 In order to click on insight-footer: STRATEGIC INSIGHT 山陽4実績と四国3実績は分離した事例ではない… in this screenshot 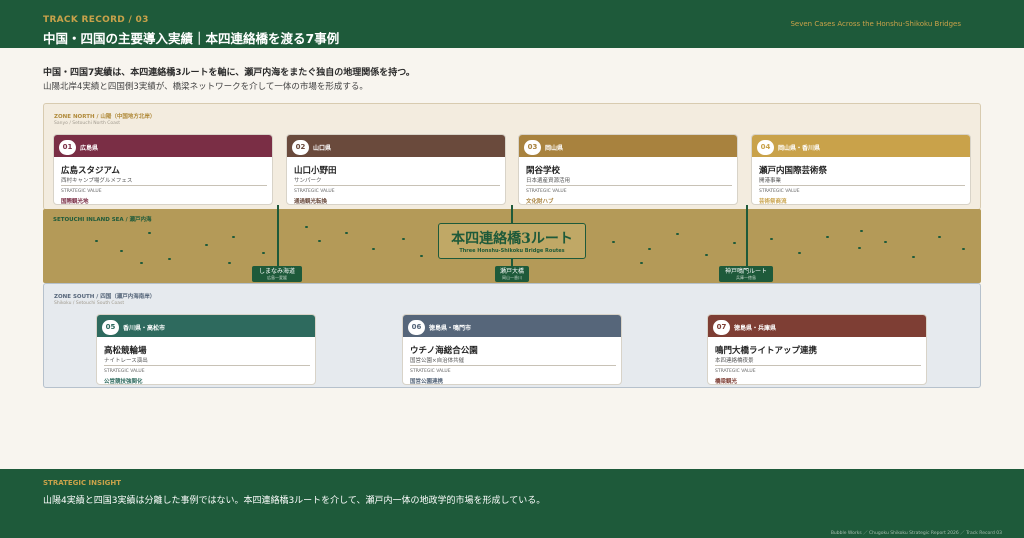, I will do `click(512, 503)`.